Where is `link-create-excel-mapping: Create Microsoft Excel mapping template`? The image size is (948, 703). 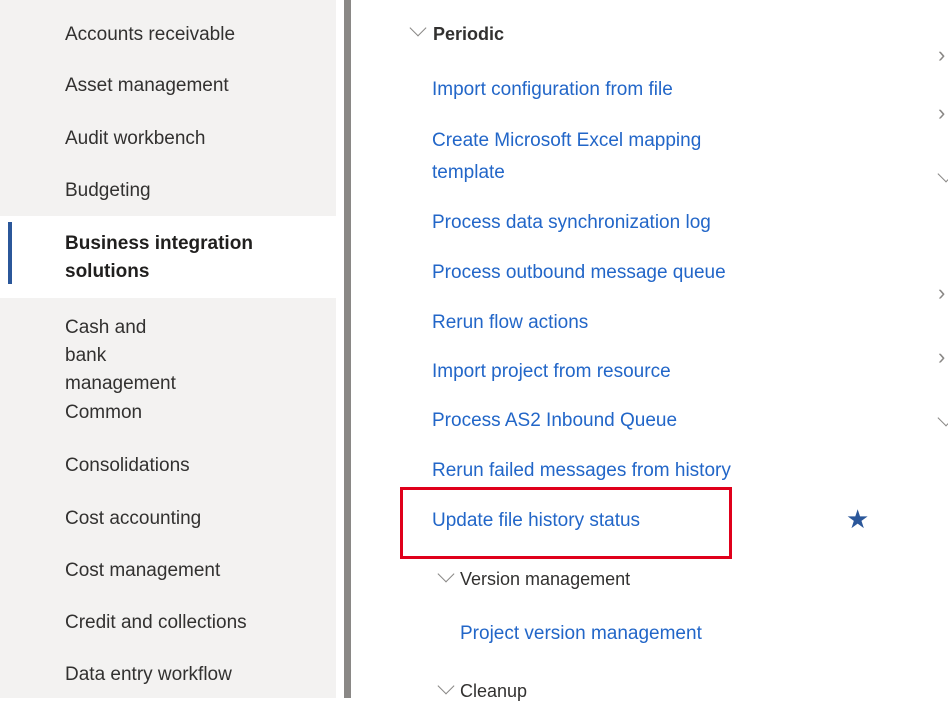
link-create-excel-mapping: Create Microsoft Excel mapping template is located at coordinates (597, 157).